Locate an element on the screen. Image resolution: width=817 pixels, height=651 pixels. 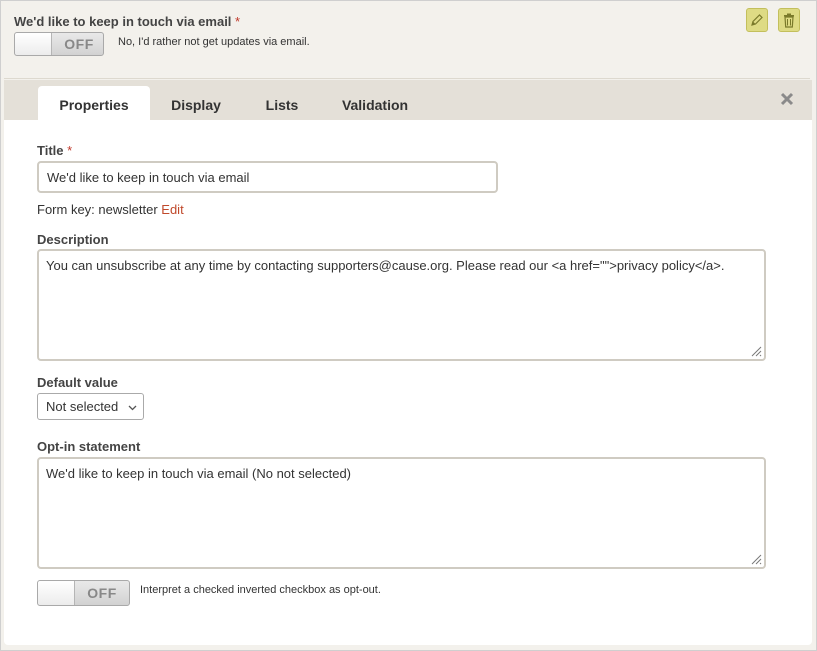
edit-button is located at coordinates (757, 20).